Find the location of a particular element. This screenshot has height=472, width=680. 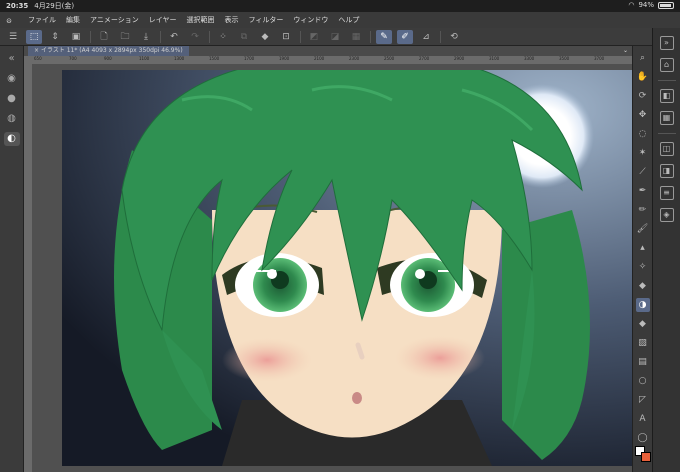

decoration-icon: ✧ is located at coordinates (643, 267).